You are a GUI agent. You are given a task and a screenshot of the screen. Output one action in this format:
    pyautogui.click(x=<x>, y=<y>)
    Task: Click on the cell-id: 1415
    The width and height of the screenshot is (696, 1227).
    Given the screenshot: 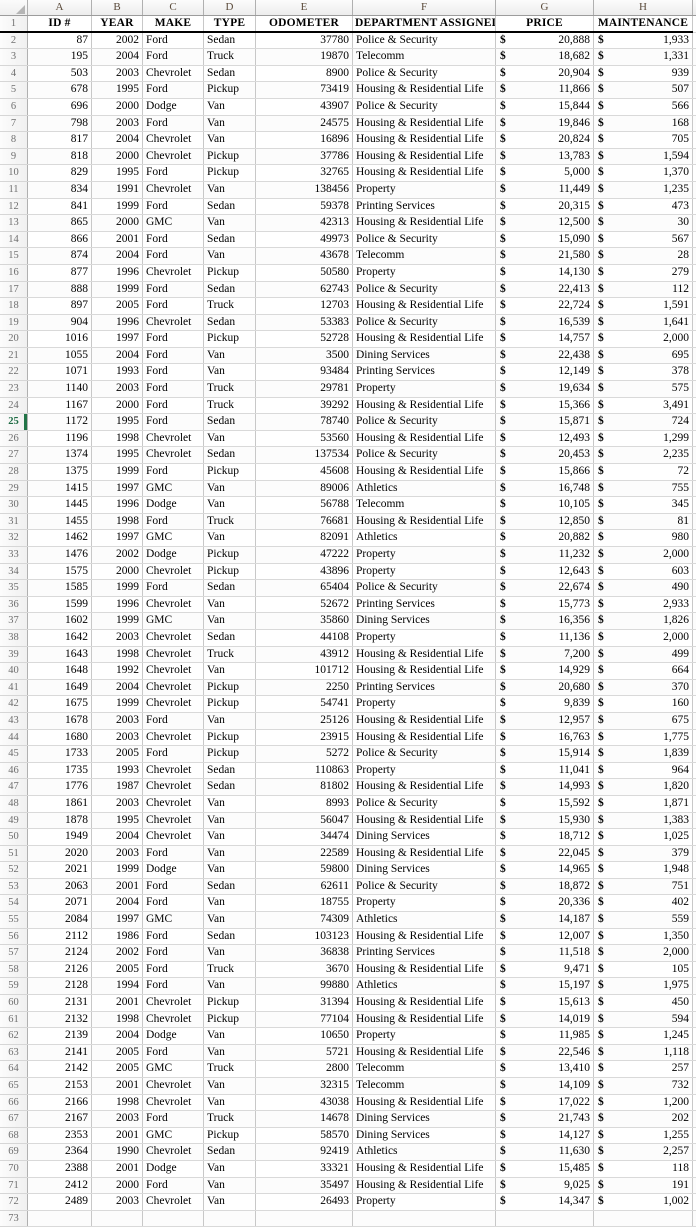 What is the action you would take?
    pyautogui.click(x=60, y=488)
    